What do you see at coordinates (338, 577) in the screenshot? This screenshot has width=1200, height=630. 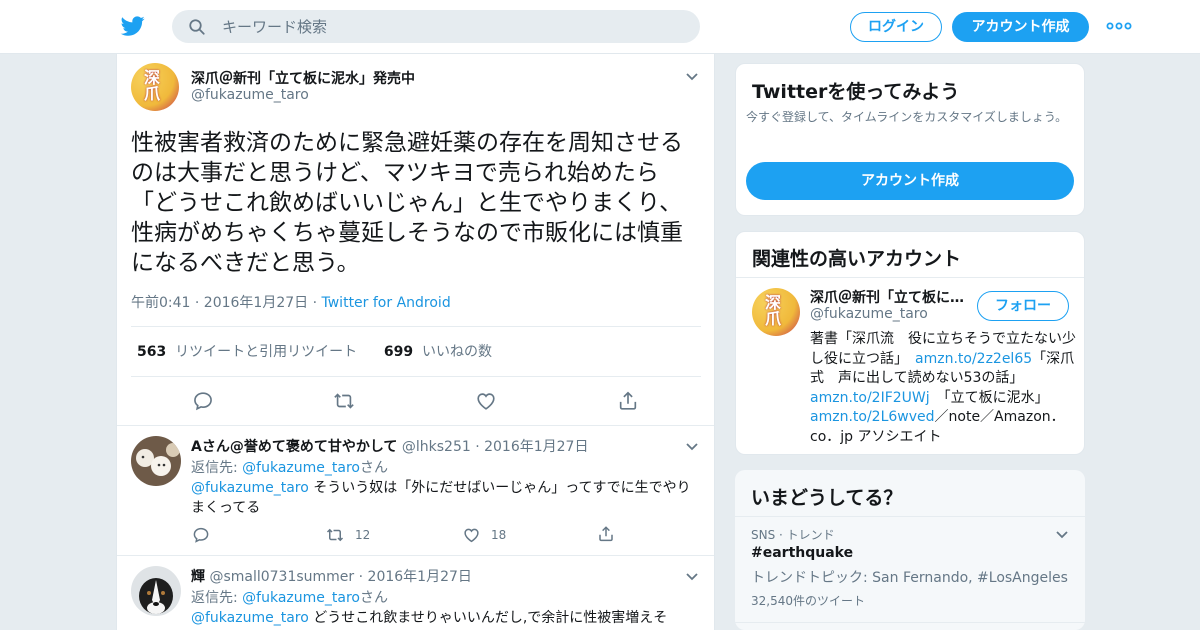 I see `reply-meta: @small0731summer · 2016年1月27日` at bounding box center [338, 577].